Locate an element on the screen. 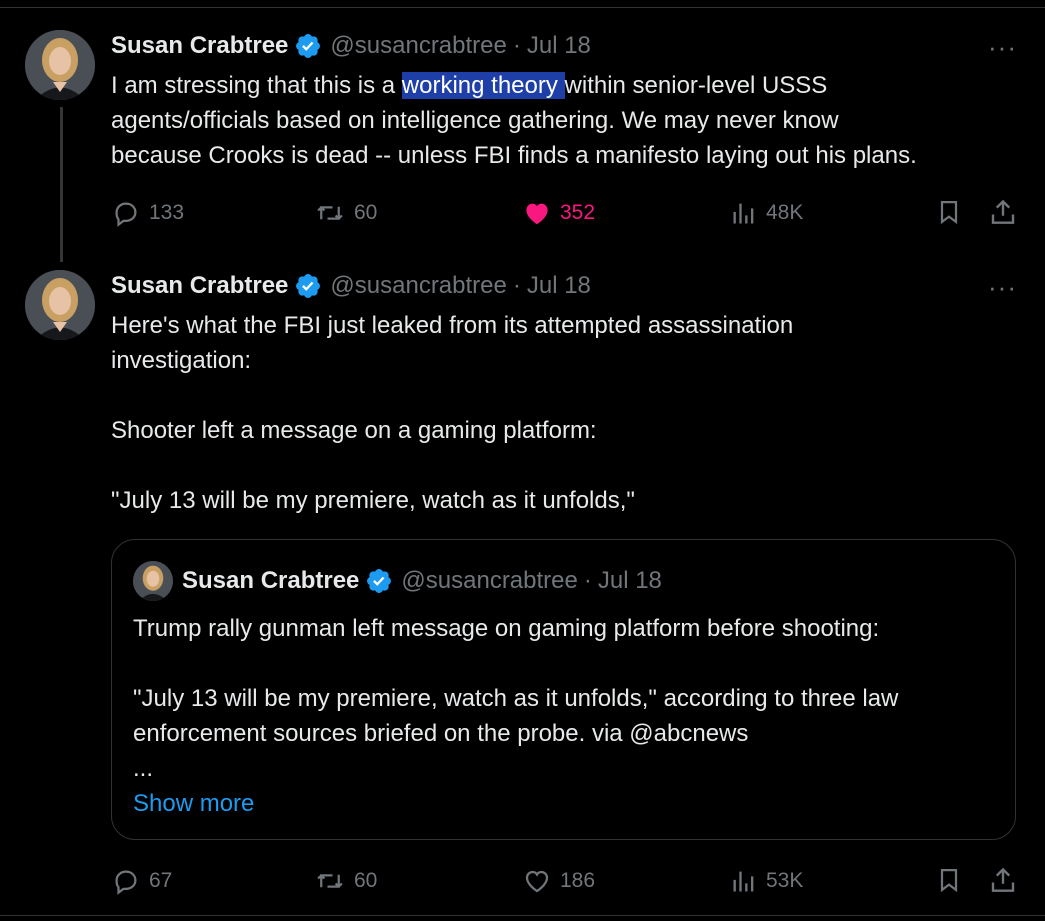 The width and height of the screenshot is (1045, 921). reply-button: 133 is located at coordinates (147, 213).